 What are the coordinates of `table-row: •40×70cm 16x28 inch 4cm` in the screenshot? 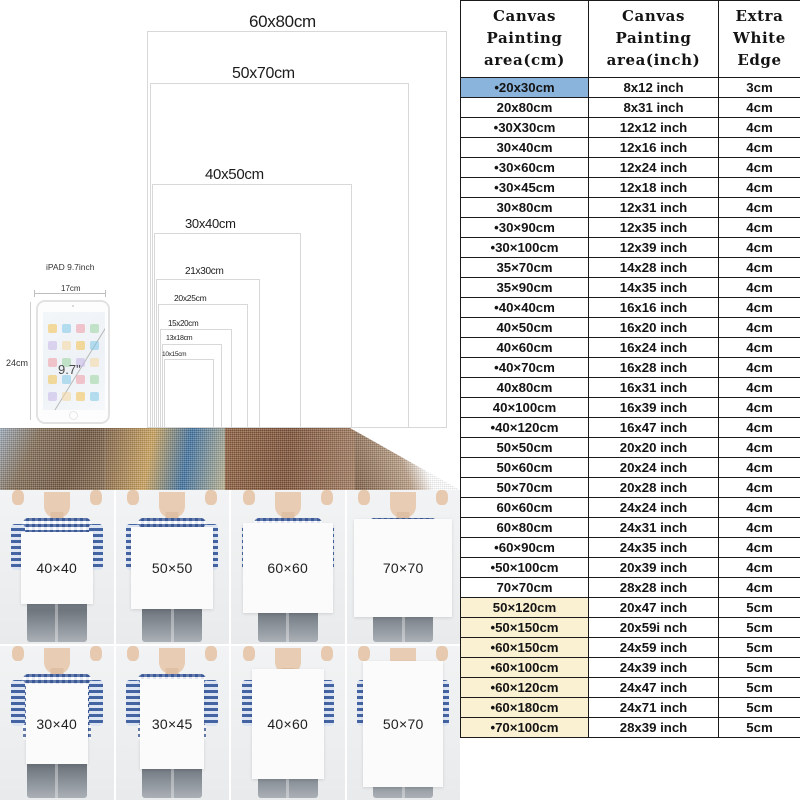 It's located at (630, 368).